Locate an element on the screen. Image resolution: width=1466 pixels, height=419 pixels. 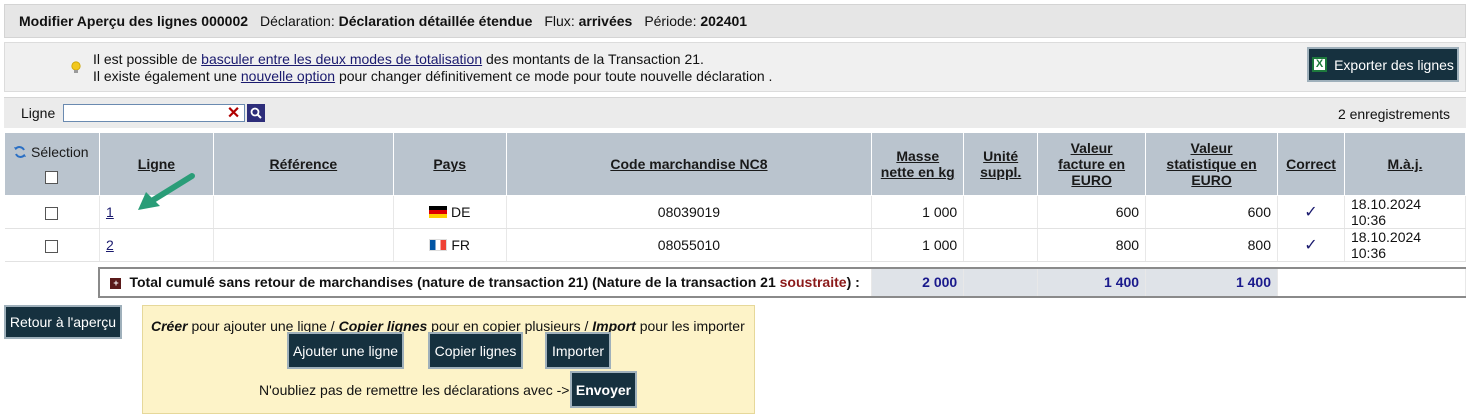
periode-value: 202401 is located at coordinates (724, 21).